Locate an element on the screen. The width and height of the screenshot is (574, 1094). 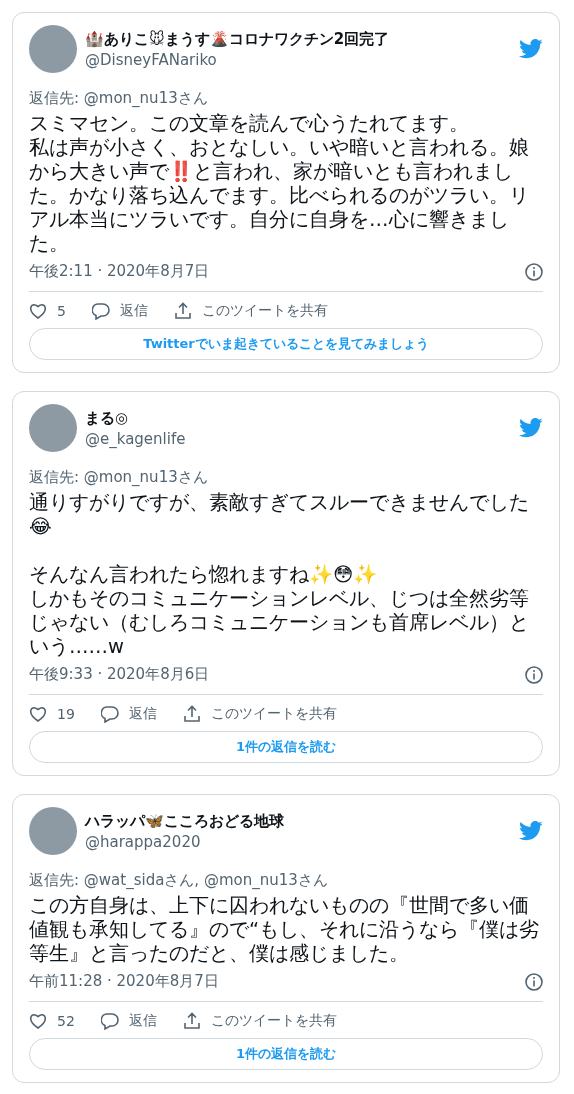
tweet-text: しかもそのコミュニケーションレベル、じつは全然劣等じゃない（むしろコミュニケーションも首席レベル）という……w is located at coordinates (279, 623).